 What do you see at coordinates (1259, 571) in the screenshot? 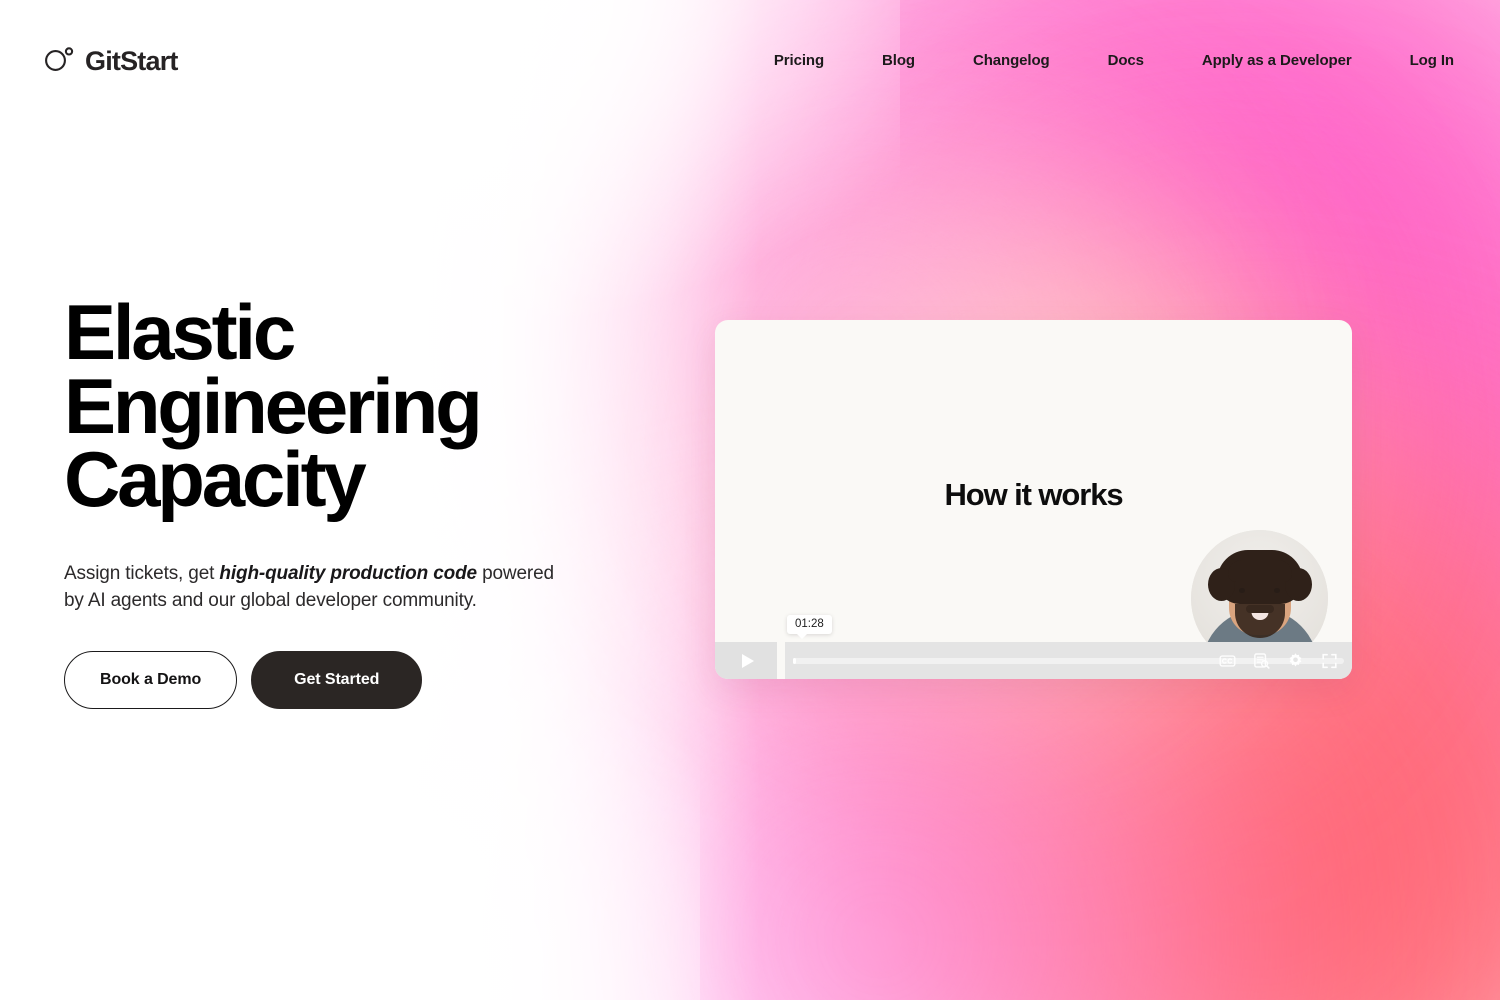
I see `presenter-fringe` at bounding box center [1259, 571].